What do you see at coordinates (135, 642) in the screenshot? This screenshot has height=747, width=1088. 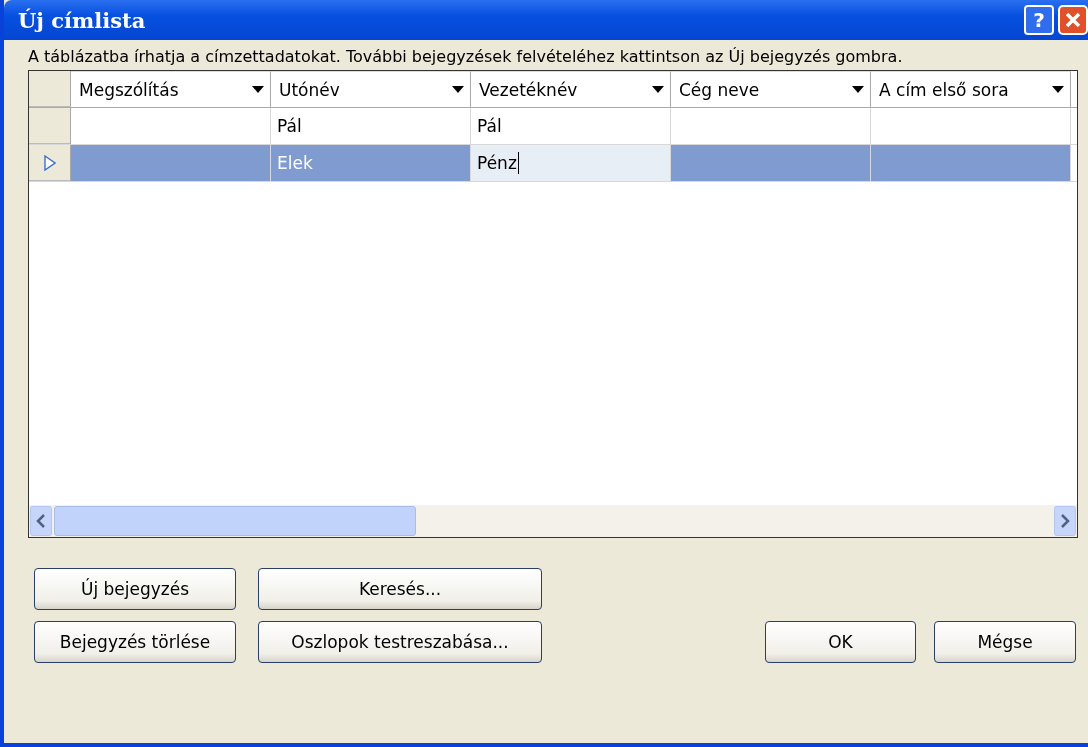 I see `dialog-button: Bejegyzés törlése` at bounding box center [135, 642].